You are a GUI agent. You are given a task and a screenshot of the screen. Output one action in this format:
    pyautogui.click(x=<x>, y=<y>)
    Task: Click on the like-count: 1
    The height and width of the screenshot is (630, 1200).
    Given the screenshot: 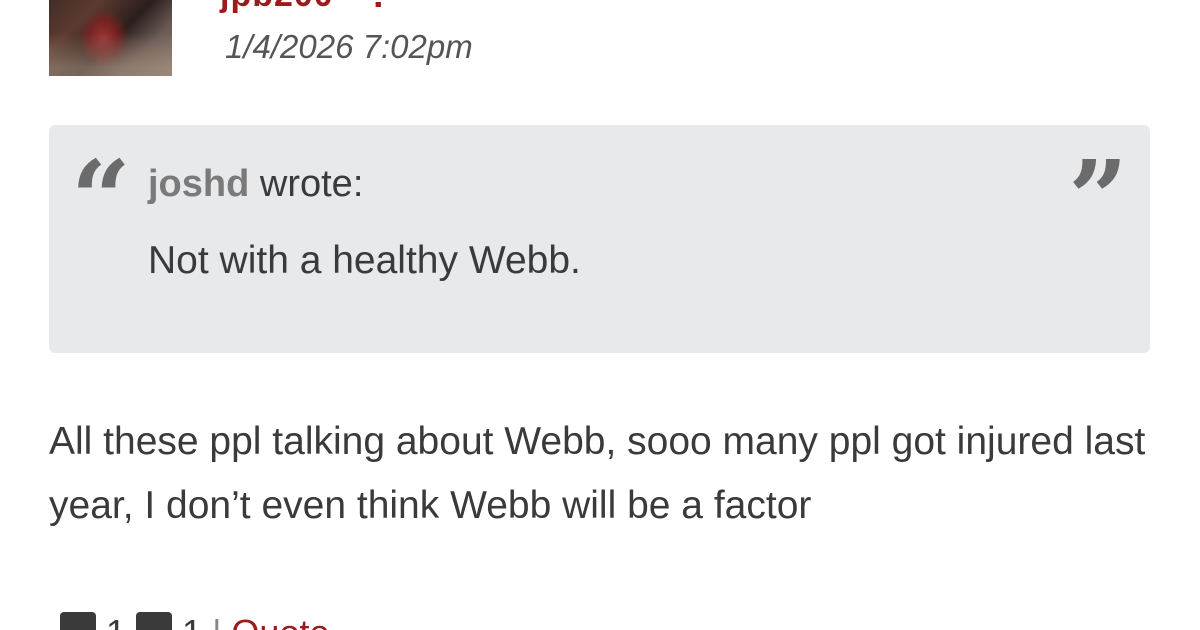 What is the action you would take?
    pyautogui.click(x=116, y=621)
    